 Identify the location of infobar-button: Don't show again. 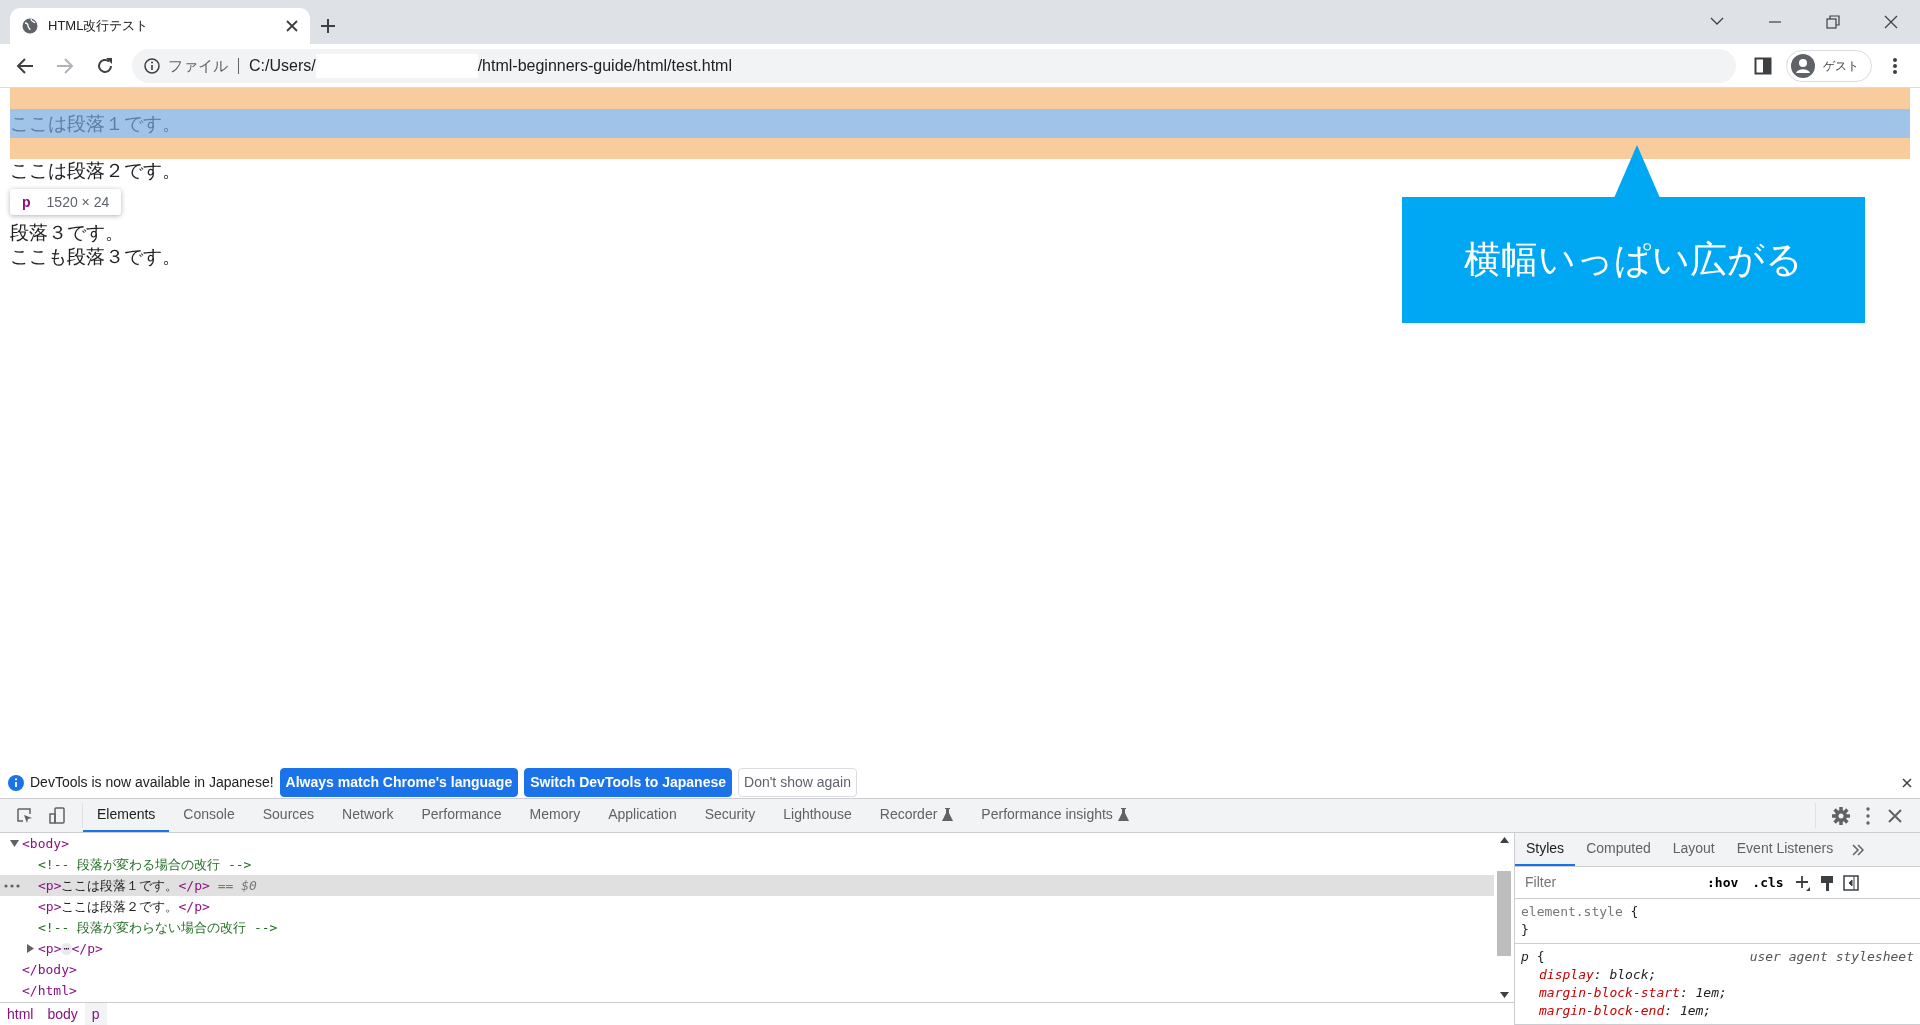
(797, 782).